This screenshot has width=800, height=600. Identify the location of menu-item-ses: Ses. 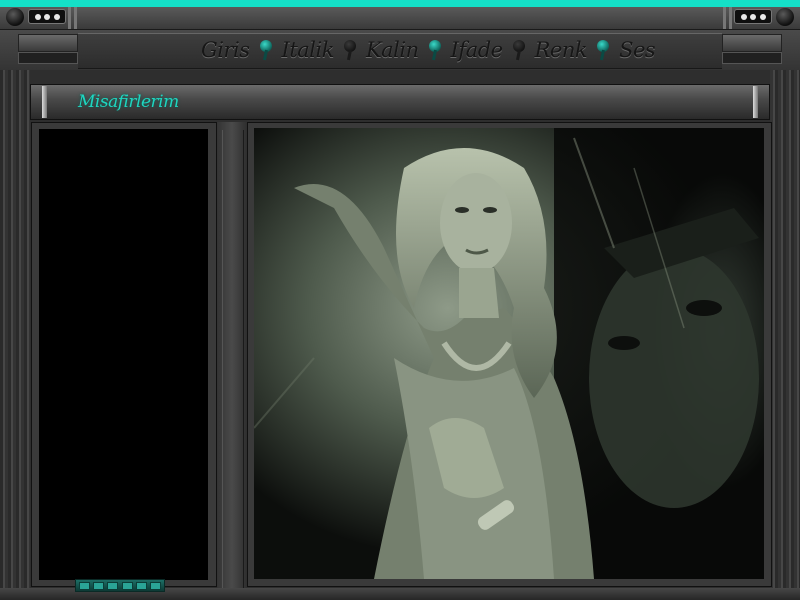
(637, 50).